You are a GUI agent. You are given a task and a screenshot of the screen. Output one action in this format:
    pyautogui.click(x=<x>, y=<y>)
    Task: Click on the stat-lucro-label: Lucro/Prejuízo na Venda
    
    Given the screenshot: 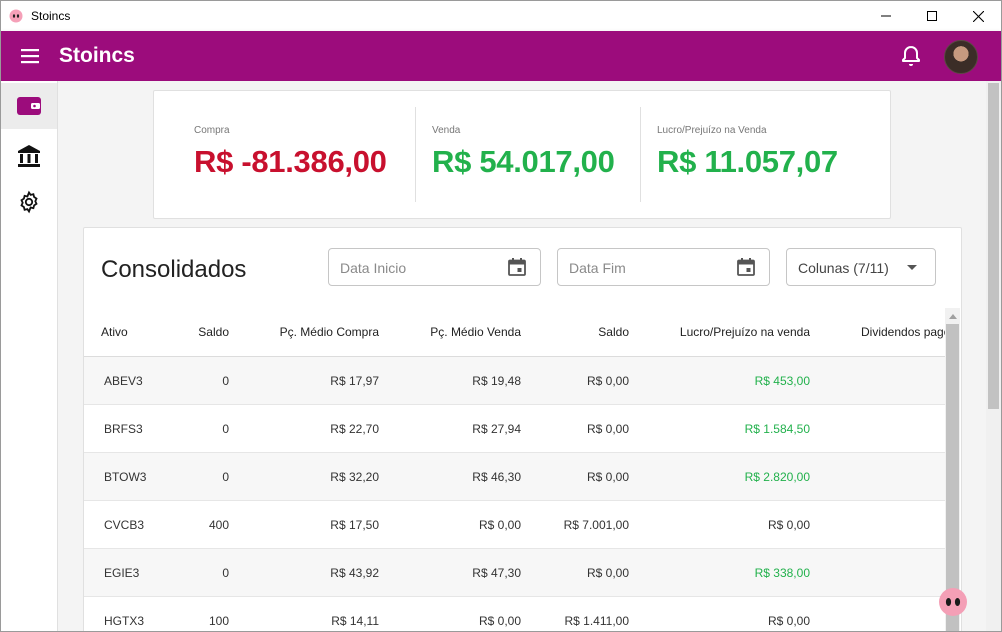 What is the action you would take?
    pyautogui.click(x=712, y=130)
    